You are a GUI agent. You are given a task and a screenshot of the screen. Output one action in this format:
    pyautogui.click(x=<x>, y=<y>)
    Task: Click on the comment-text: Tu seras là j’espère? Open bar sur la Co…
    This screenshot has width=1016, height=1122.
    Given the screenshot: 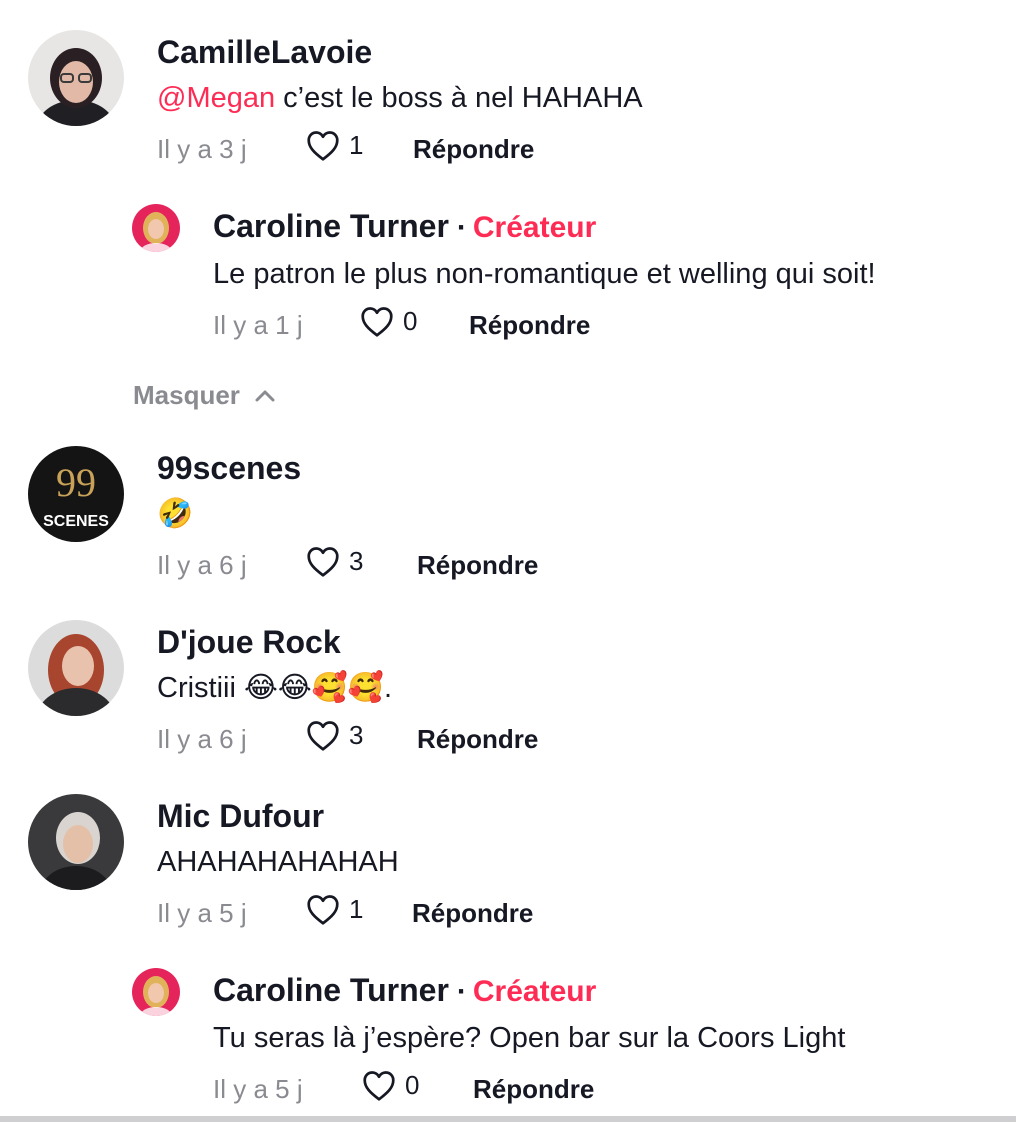 What is the action you would take?
    pyautogui.click(x=529, y=1038)
    